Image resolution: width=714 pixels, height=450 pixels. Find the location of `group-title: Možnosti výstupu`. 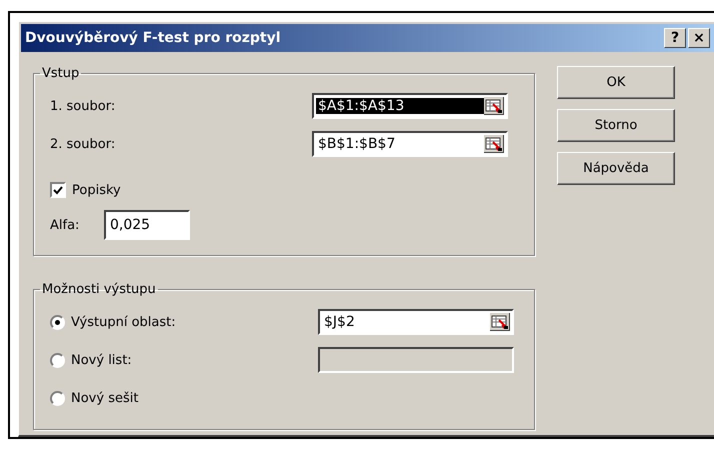

group-title: Možnosti výstupu is located at coordinates (99, 289).